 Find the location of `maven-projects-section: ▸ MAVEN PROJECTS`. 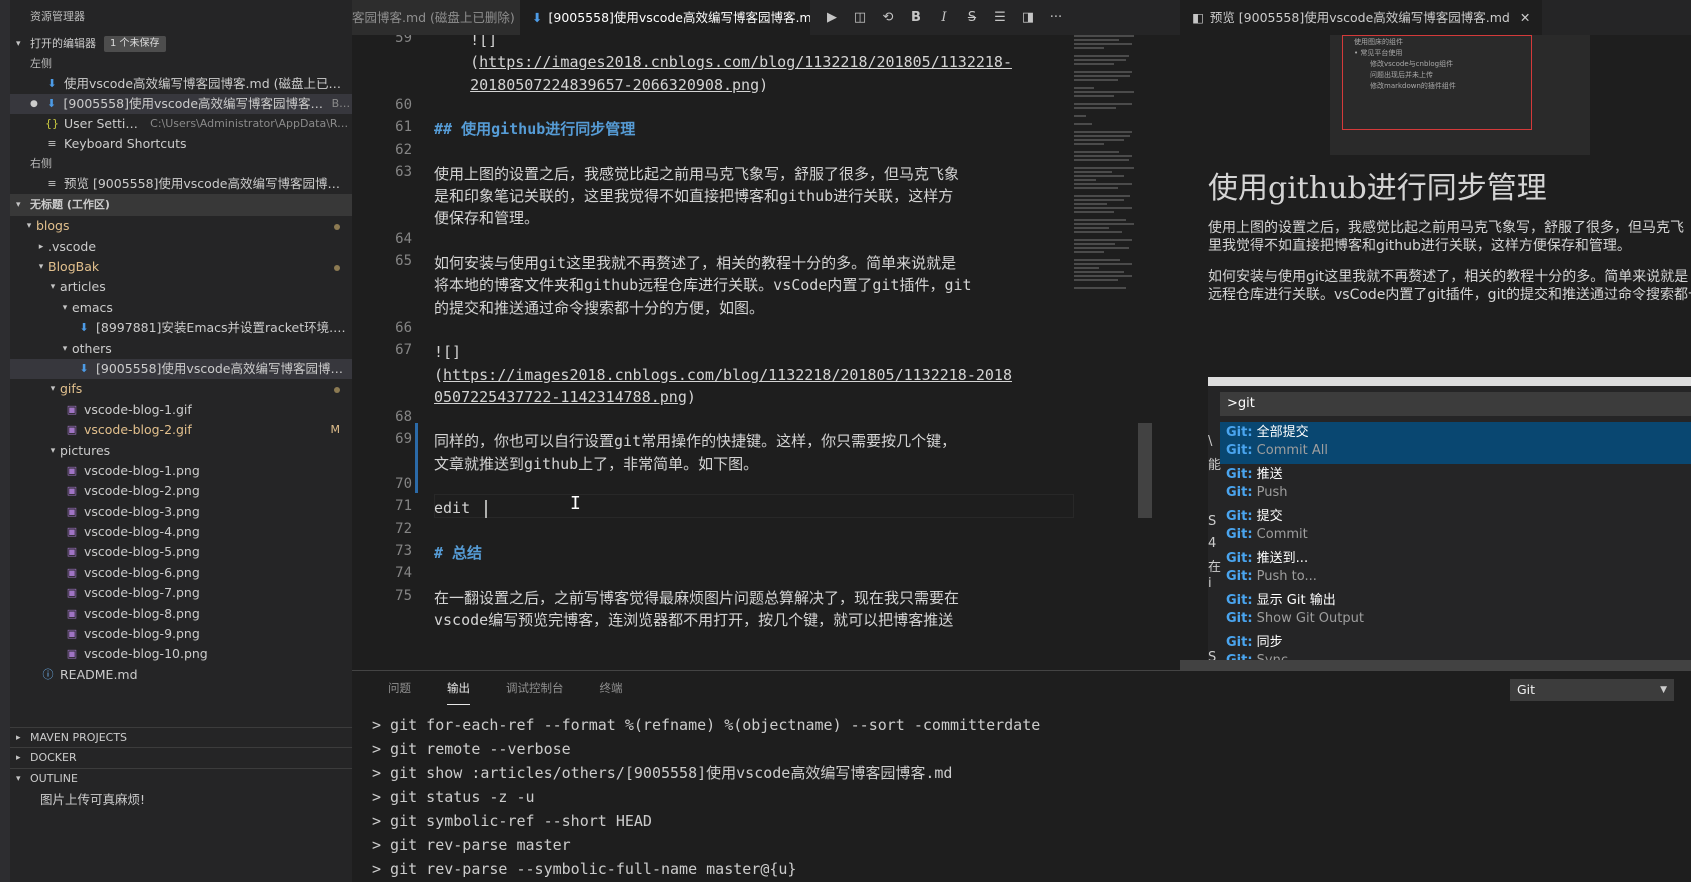

maven-projects-section: ▸ MAVEN PROJECTS is located at coordinates (181, 737).